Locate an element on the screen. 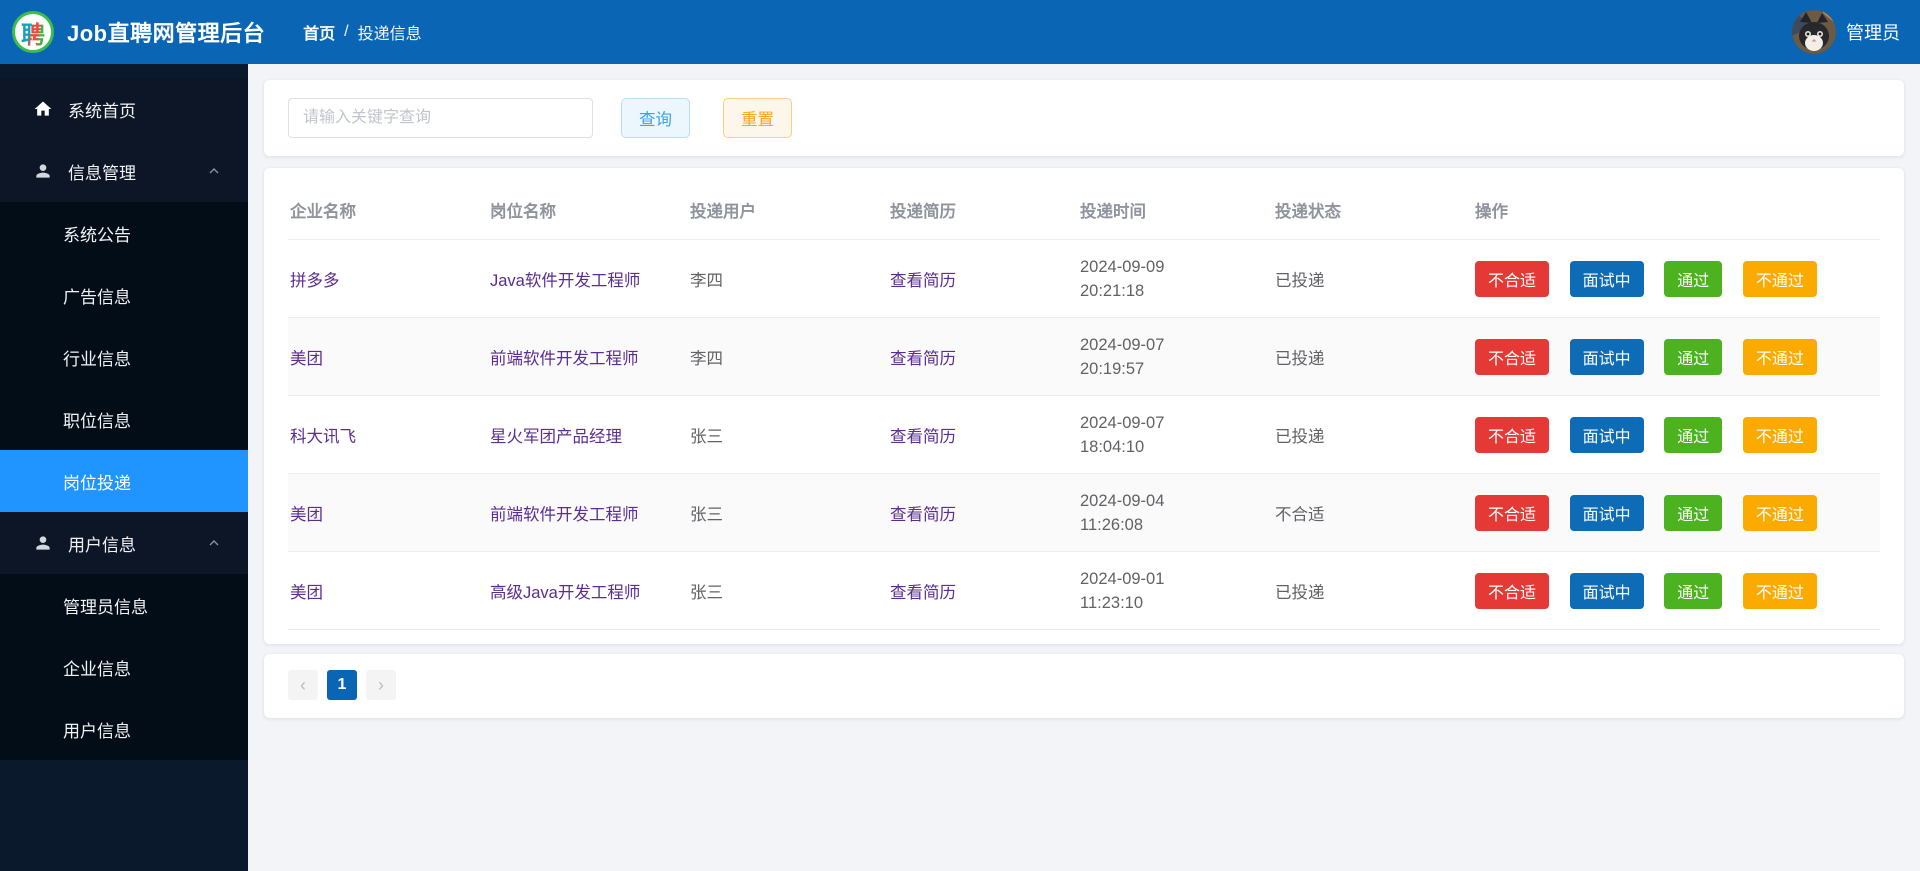 This screenshot has width=1920, height=871. page-number-1: 1 is located at coordinates (342, 685).